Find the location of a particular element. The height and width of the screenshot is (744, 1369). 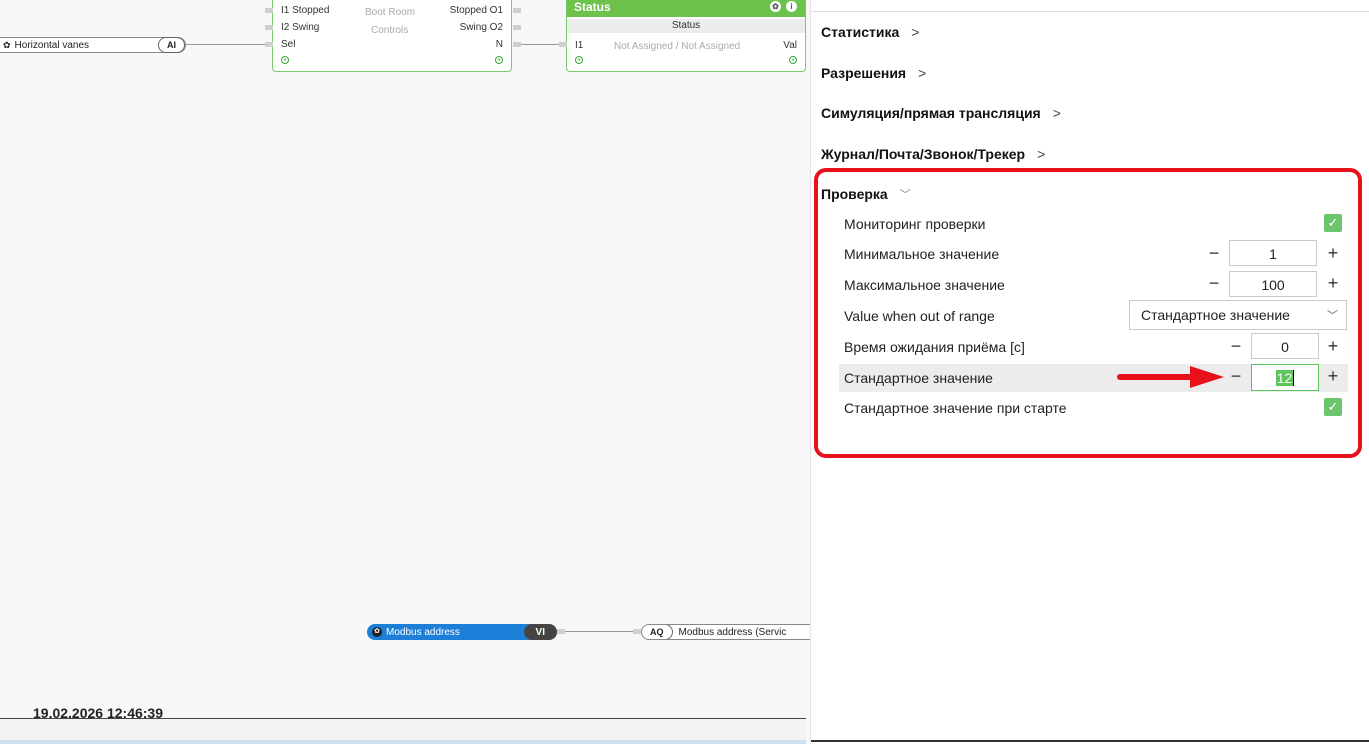

horizontal-scrollbar is located at coordinates (403, 742).